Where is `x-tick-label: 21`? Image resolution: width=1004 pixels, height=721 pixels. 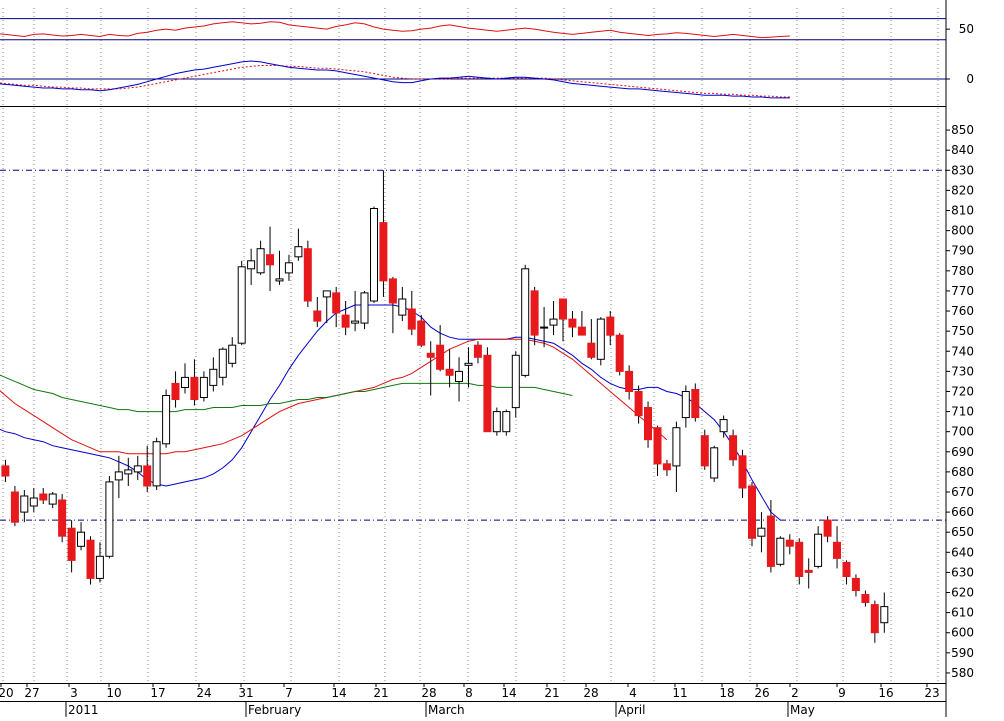
x-tick-label: 21 is located at coordinates (551, 693).